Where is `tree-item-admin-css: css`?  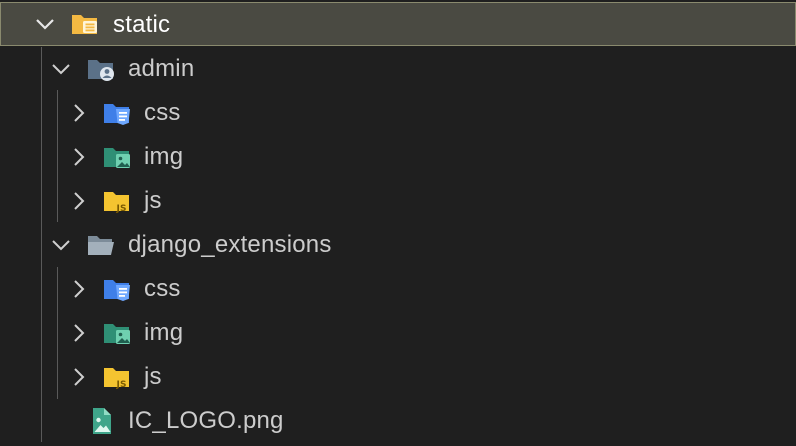
tree-item-admin-css: css is located at coordinates (398, 113).